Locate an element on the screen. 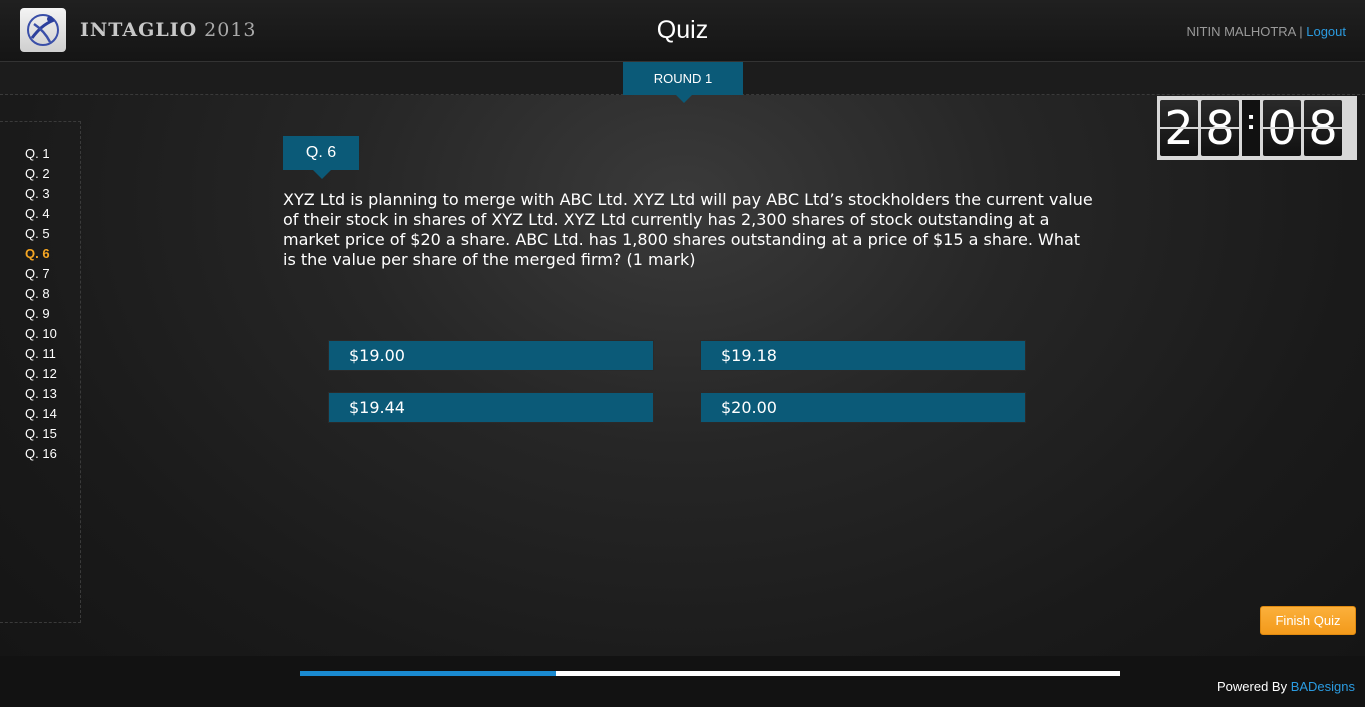 The image size is (1365, 707). page-title: Quiz is located at coordinates (682, 30).